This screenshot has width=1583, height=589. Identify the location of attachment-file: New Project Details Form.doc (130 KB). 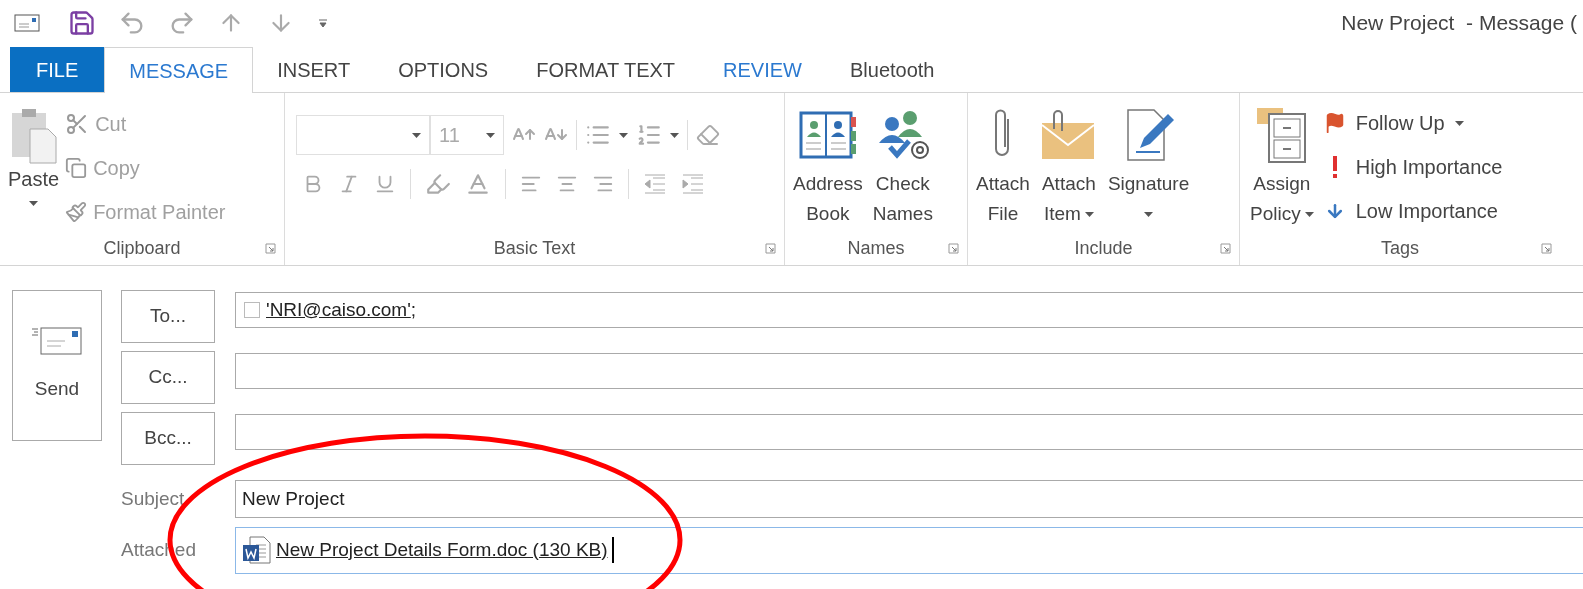
(442, 550).